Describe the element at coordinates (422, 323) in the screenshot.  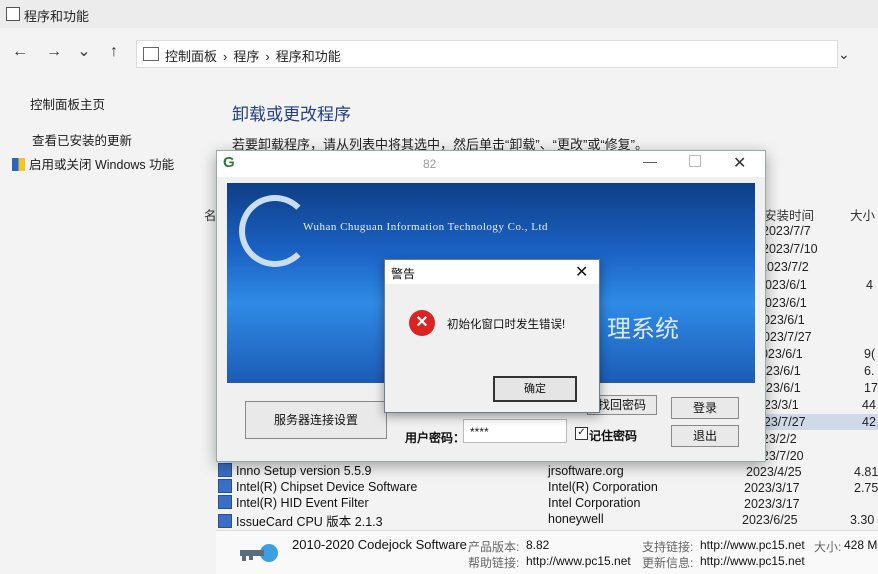
I see `error-icon: ✕` at that location.